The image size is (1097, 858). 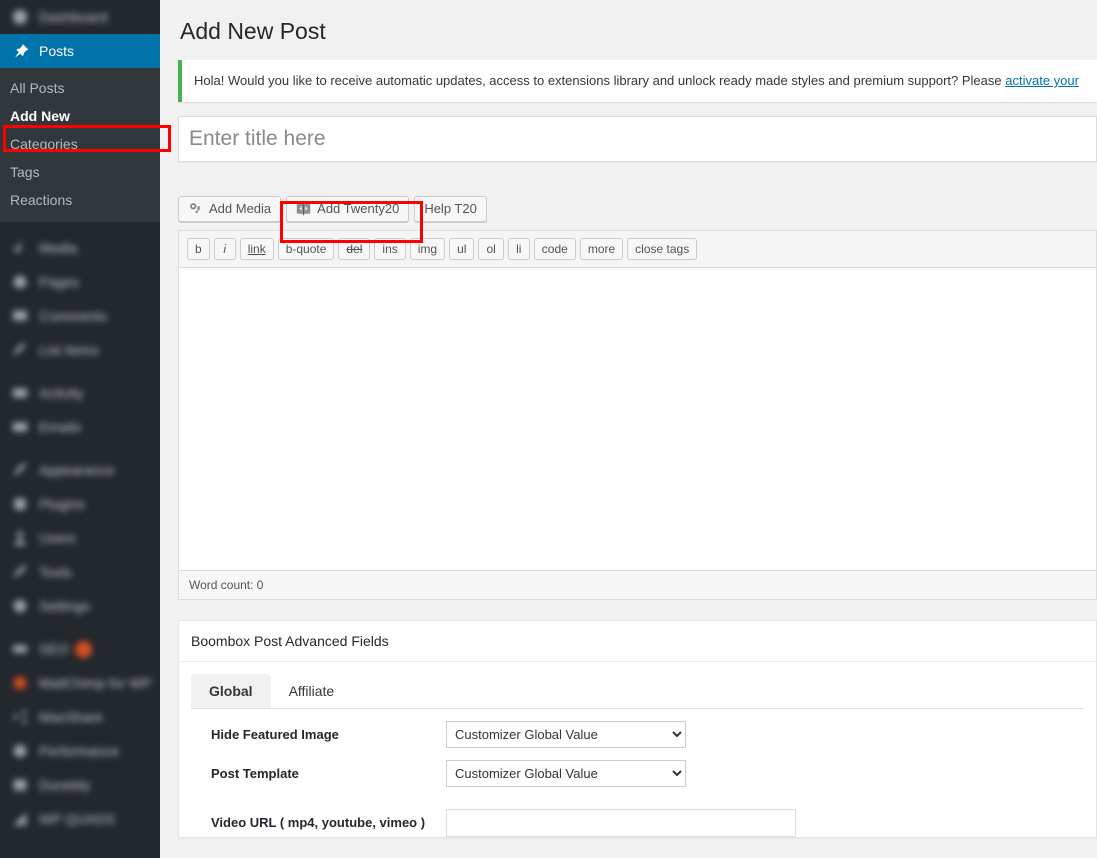 I want to click on sidebar-item-tools: Tools, so click(x=80, y=572).